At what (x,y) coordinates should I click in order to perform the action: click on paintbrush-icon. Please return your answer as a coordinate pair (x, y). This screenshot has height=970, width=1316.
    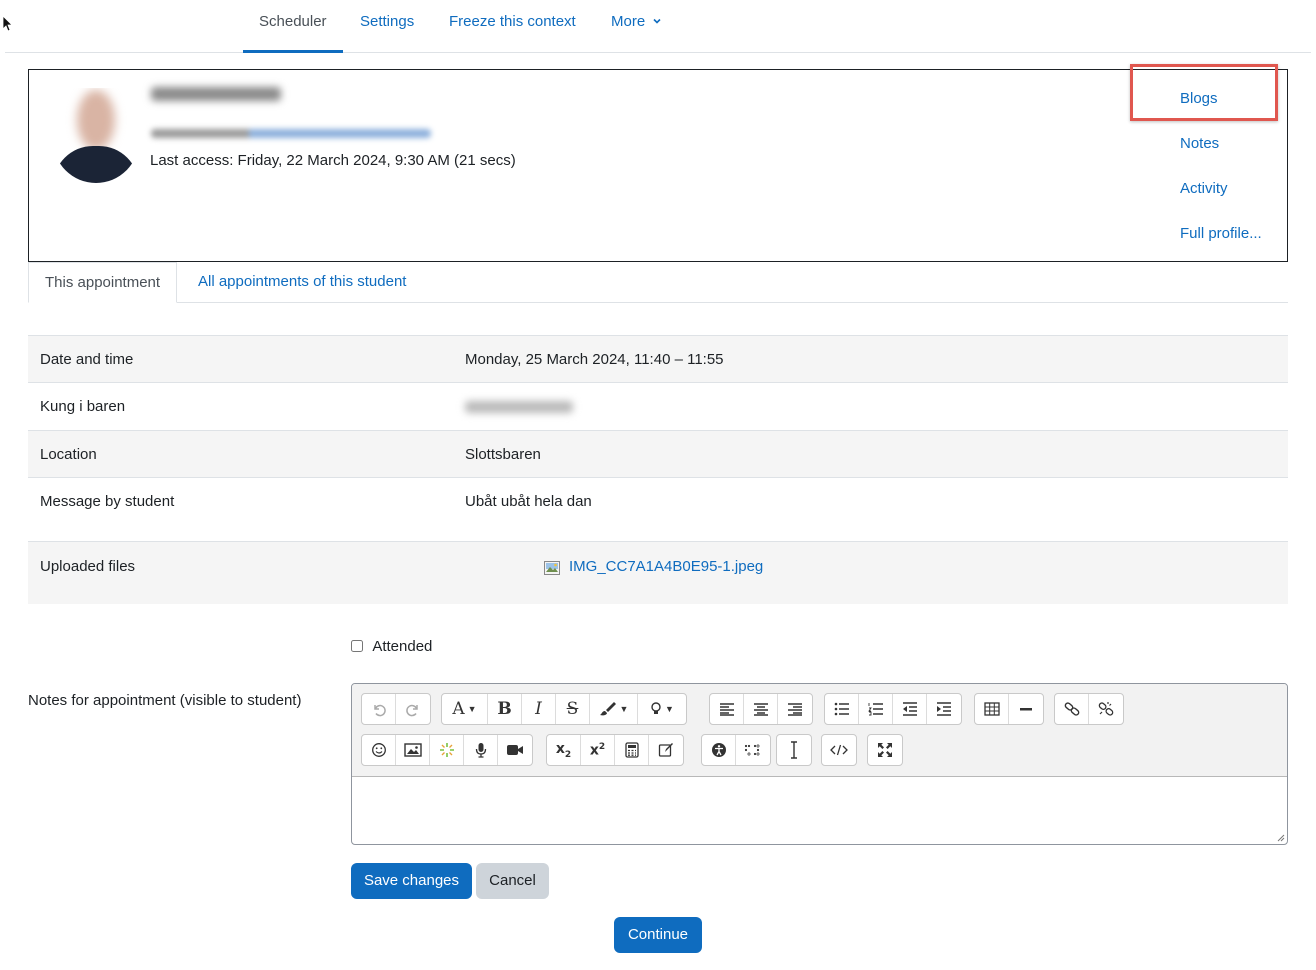
    Looking at the image, I should click on (607, 709).